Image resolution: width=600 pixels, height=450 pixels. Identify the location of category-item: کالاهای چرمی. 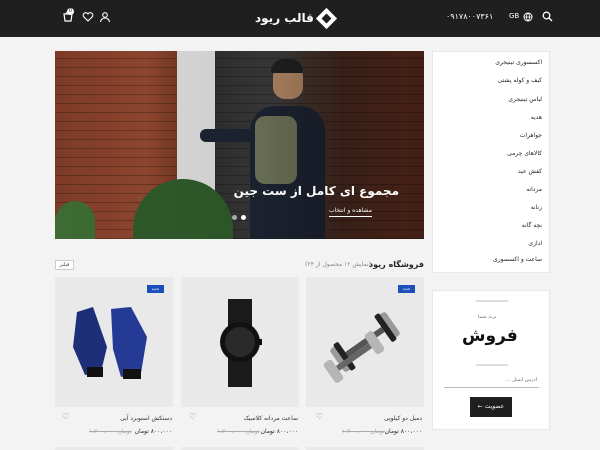
(524, 153).